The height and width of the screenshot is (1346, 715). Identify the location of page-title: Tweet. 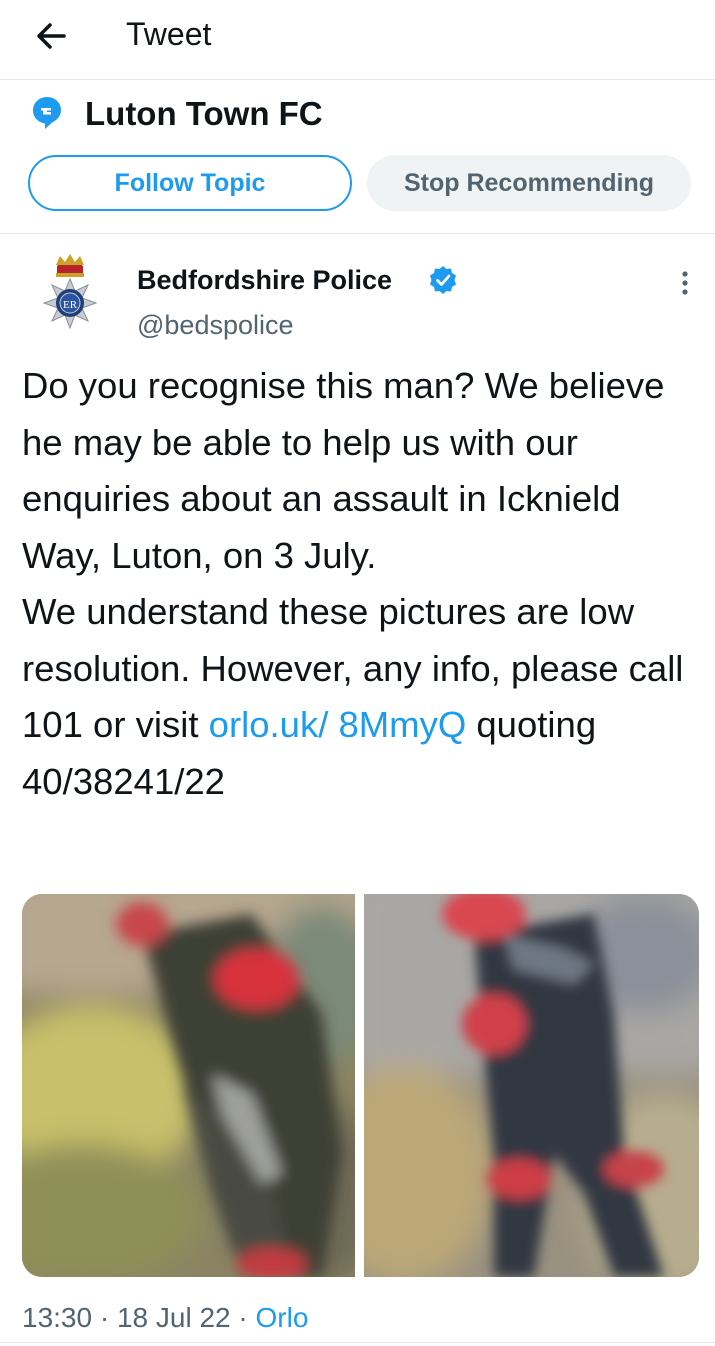
(169, 34).